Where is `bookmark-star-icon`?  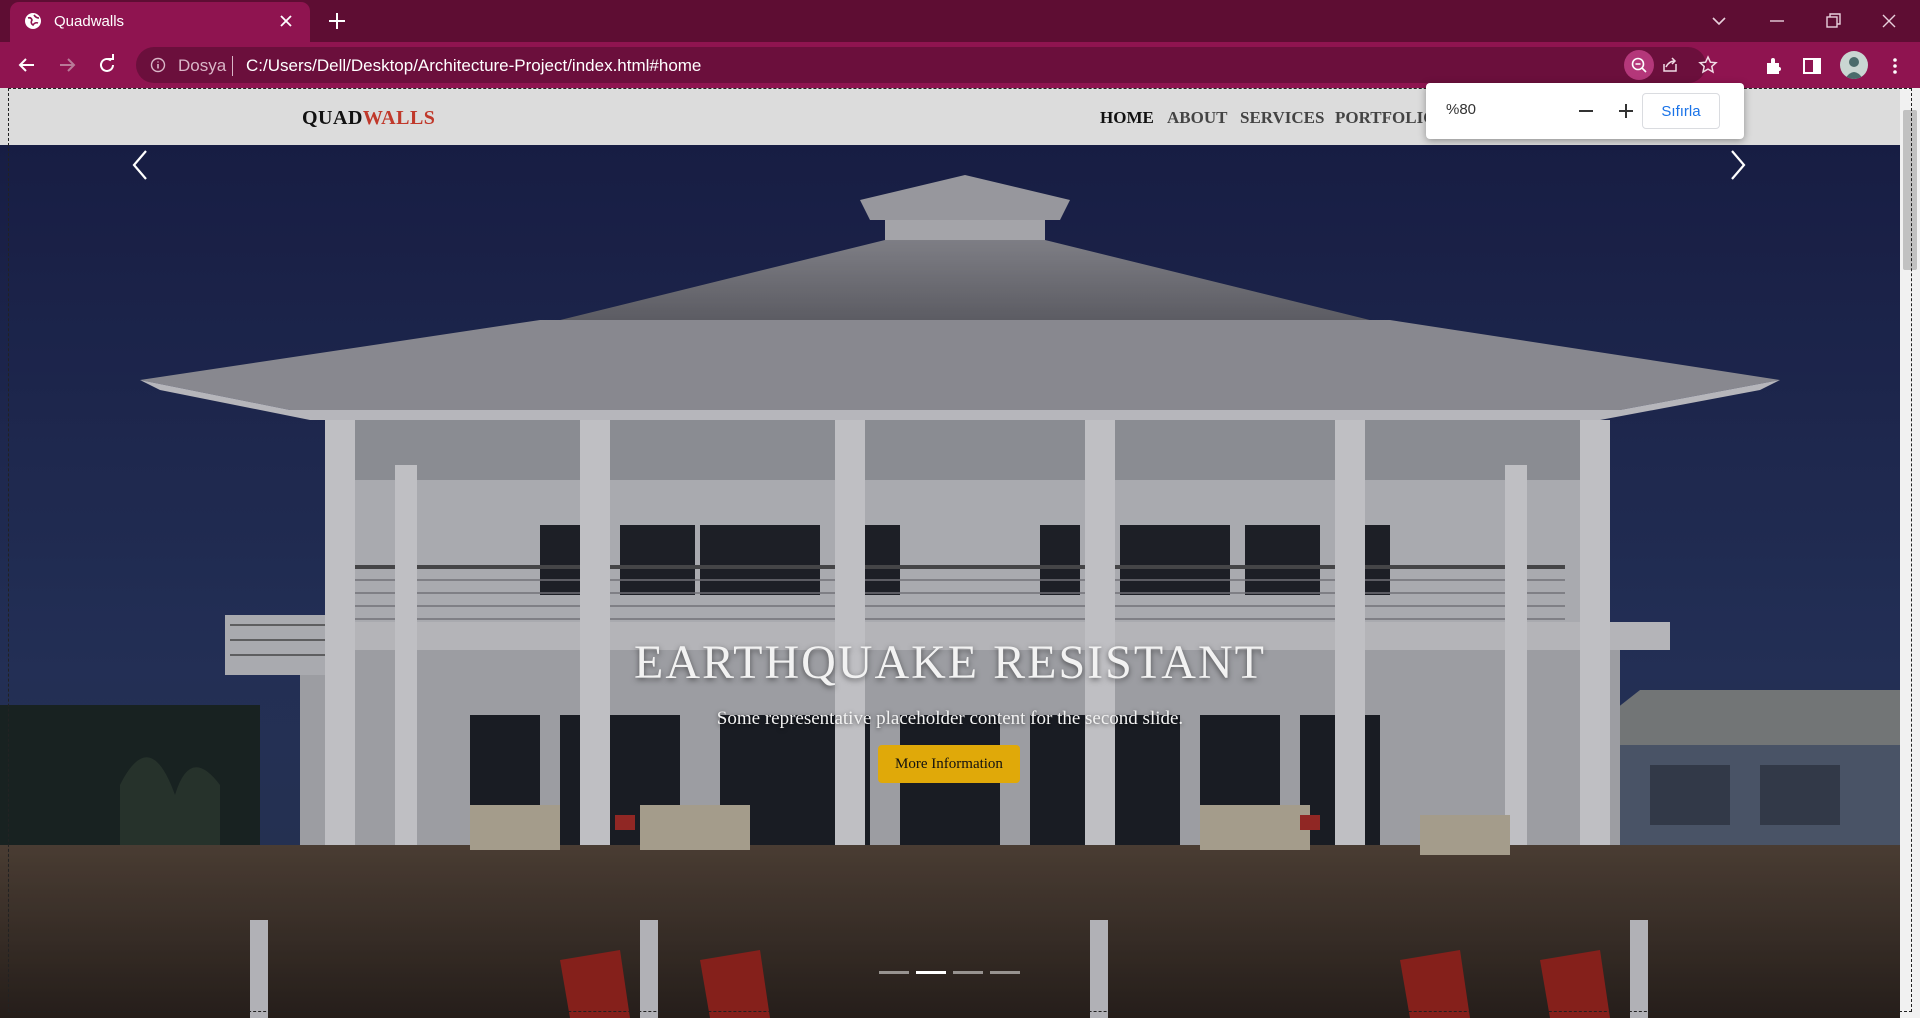 bookmark-star-icon is located at coordinates (1708, 65).